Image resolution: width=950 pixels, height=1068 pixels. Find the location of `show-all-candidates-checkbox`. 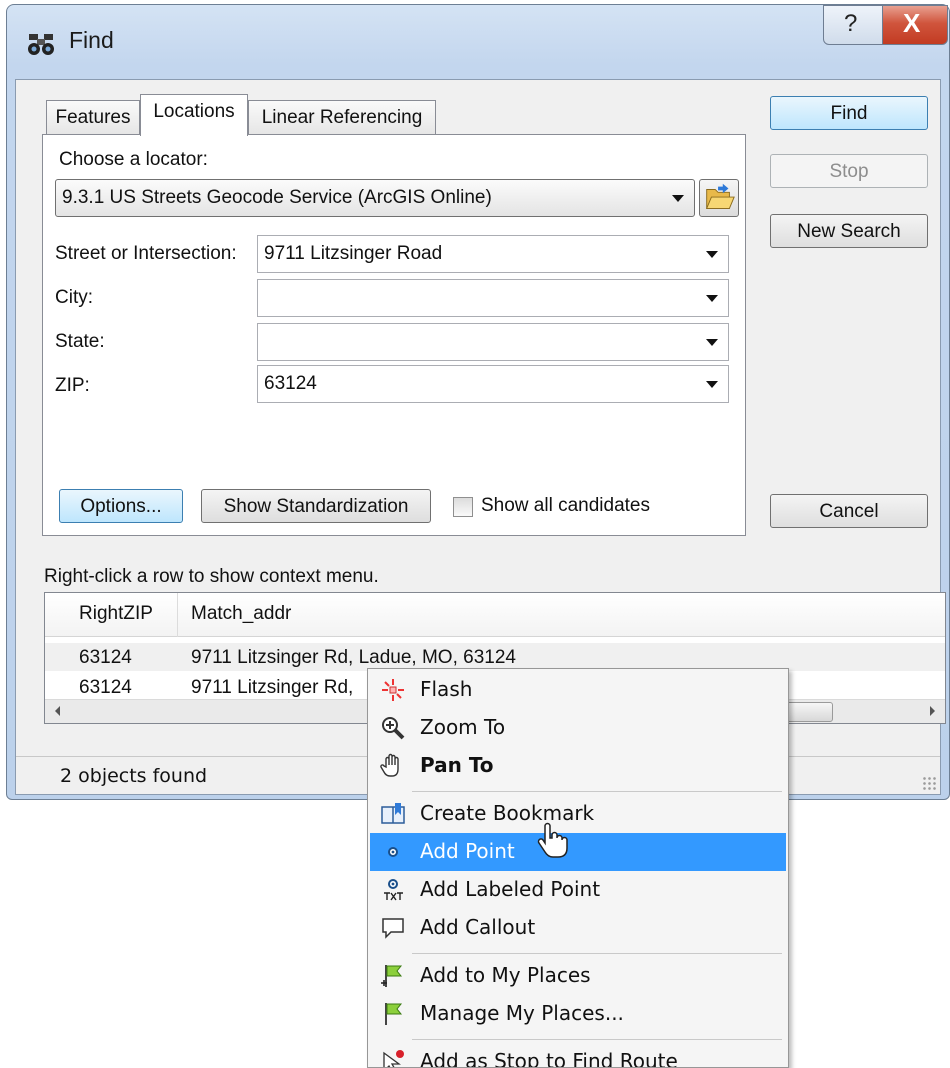

show-all-candidates-checkbox is located at coordinates (463, 507).